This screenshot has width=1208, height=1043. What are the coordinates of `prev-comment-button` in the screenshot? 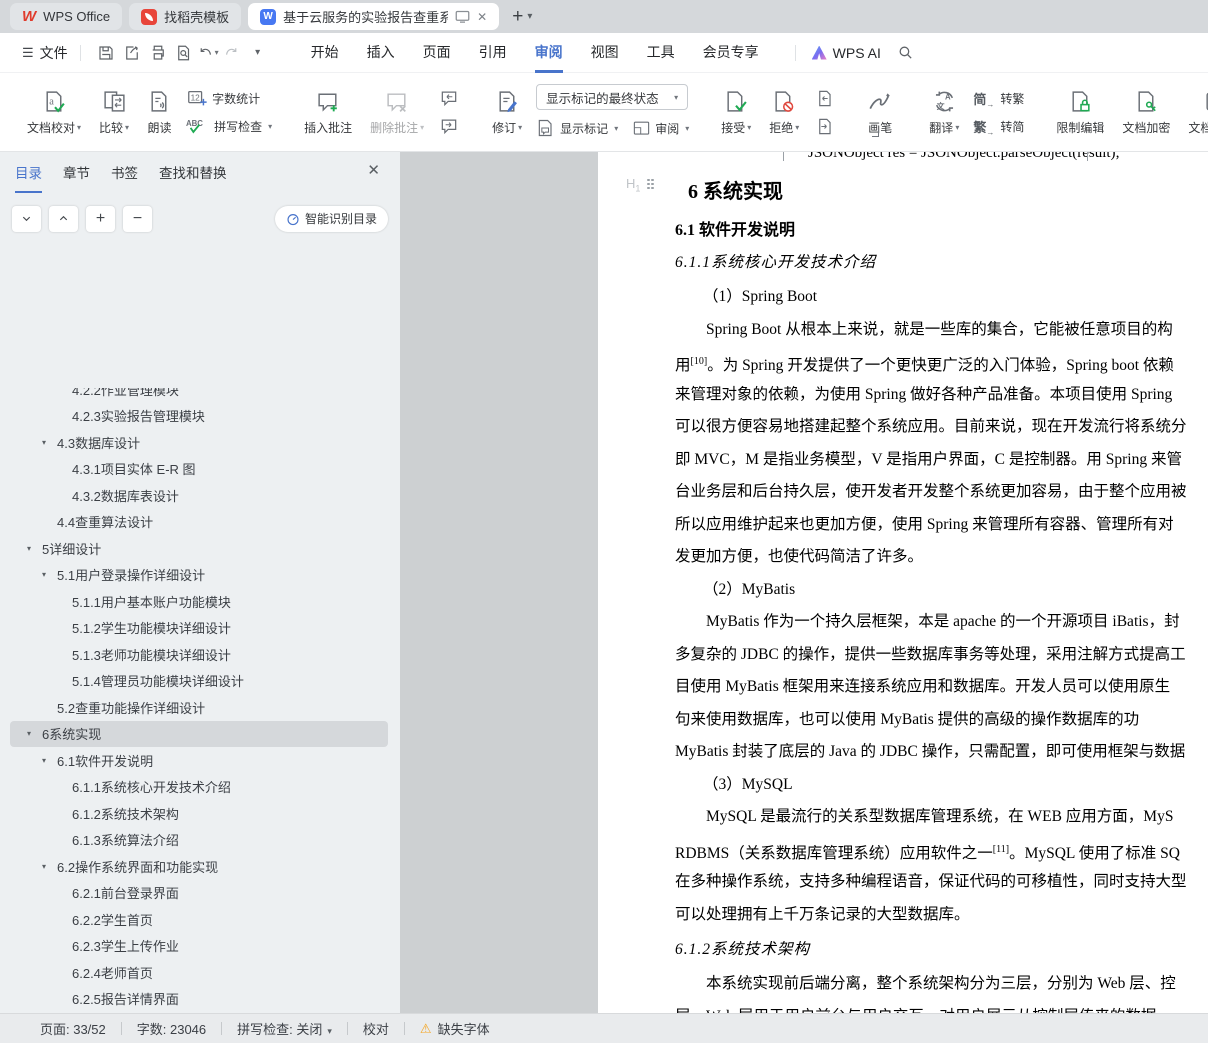 It's located at (449, 98).